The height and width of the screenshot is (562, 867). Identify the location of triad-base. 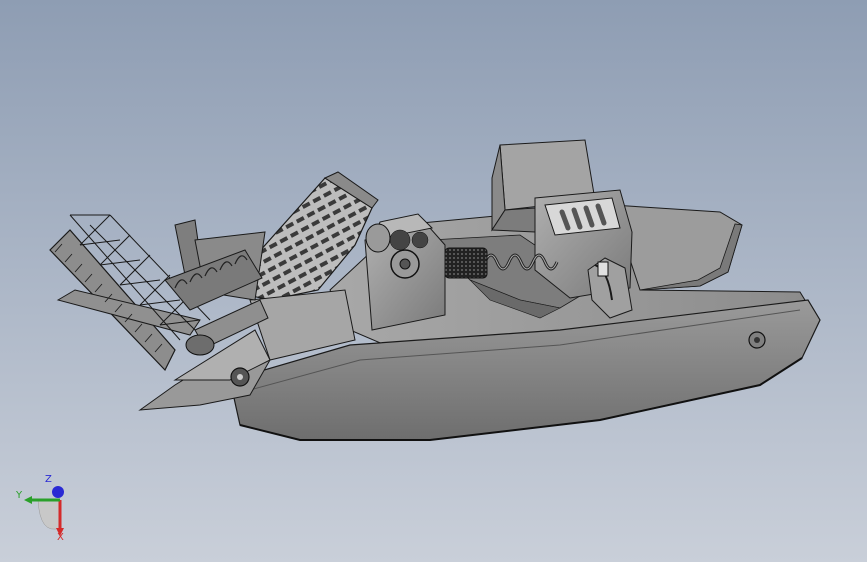
(49, 514).